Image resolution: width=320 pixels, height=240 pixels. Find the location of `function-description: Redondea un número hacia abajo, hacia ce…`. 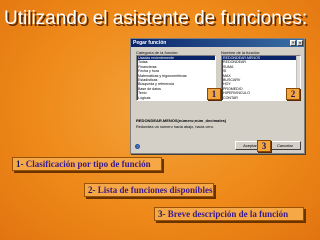

function-description: Redondea un número hacia abajo, hacia ce… is located at coordinates (175, 127).